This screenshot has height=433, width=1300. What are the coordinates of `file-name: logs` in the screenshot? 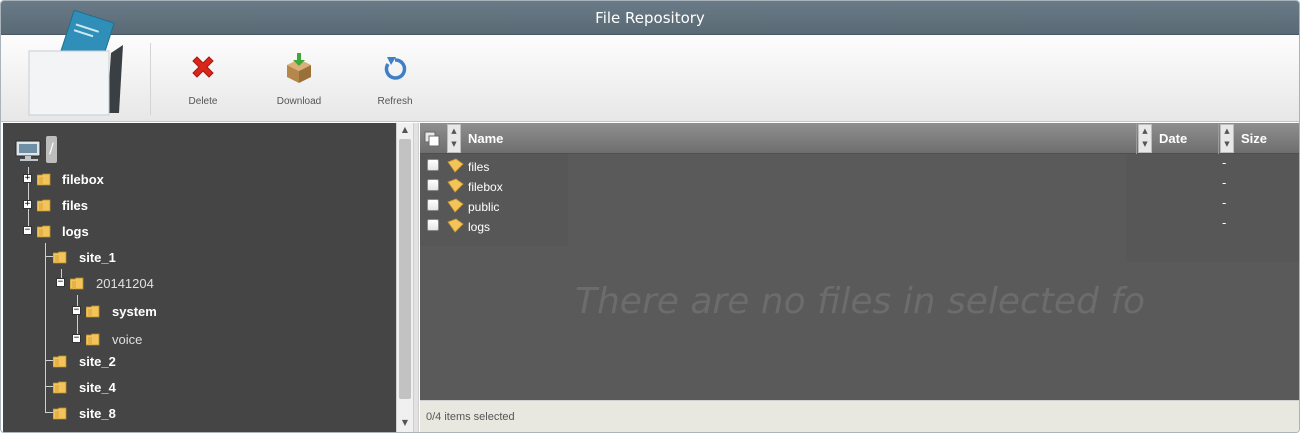 It's located at (479, 227).